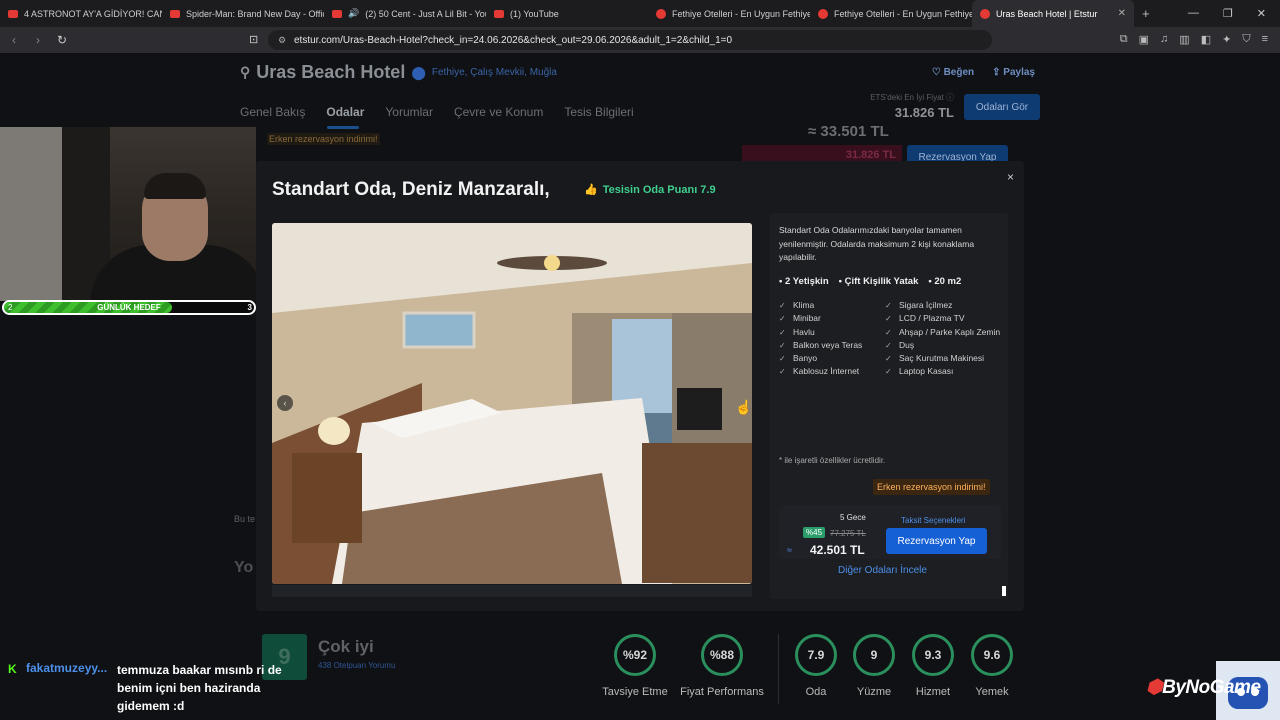  Describe the element at coordinates (722, 692) in the screenshot. I see `ring-label: Fiyat Performans` at that location.